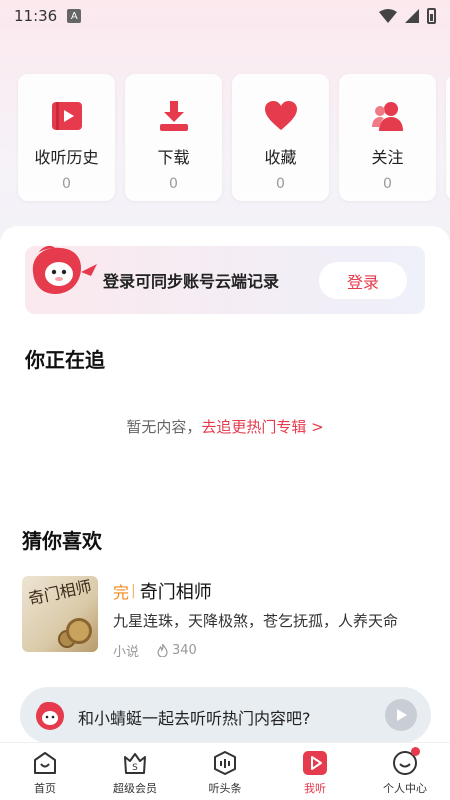  Describe the element at coordinates (135, 788) in the screenshot. I see `tab-vip-label: 超级会员` at that location.